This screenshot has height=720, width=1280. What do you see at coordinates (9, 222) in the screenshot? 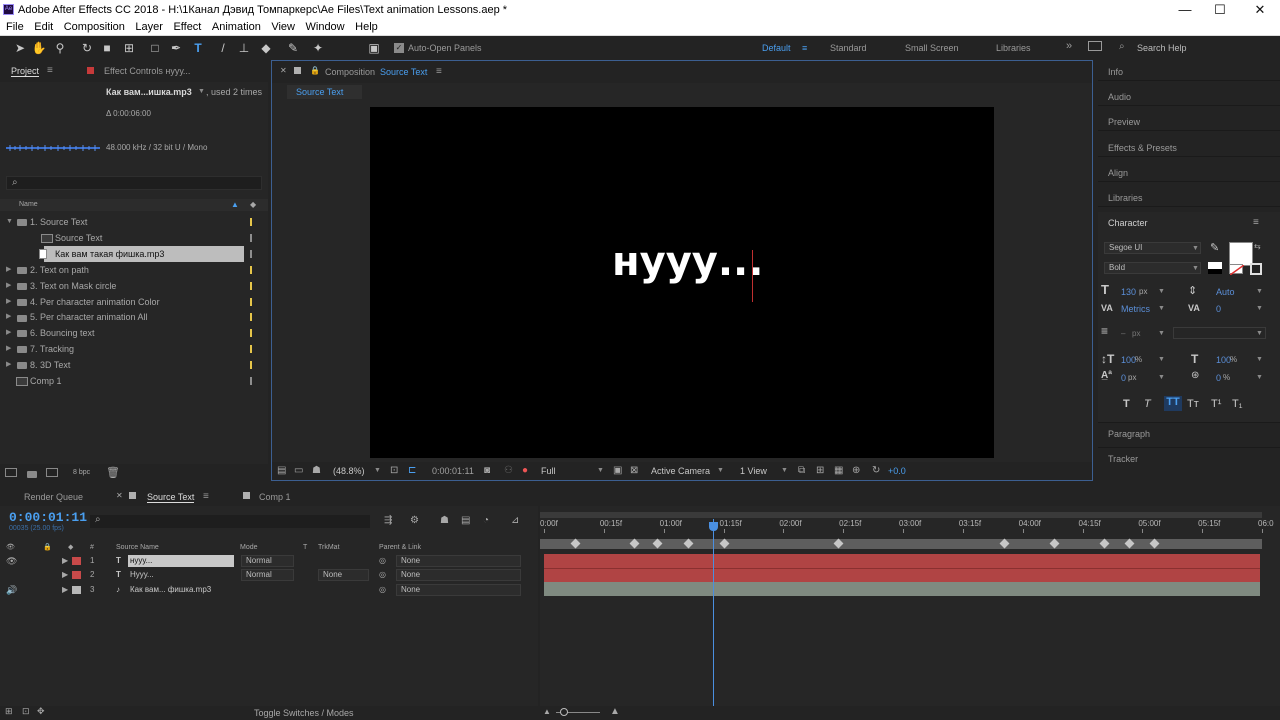
I see `expand-icon: ▼` at bounding box center [9, 222].